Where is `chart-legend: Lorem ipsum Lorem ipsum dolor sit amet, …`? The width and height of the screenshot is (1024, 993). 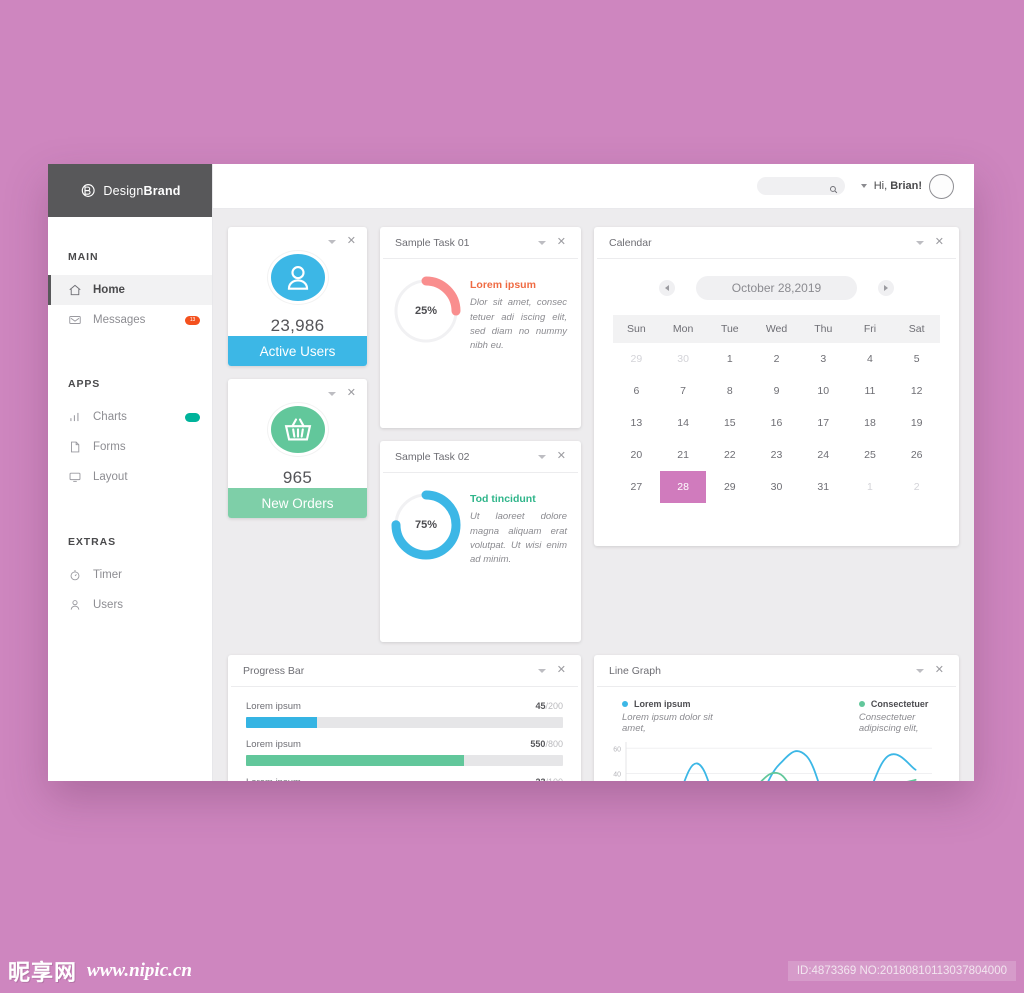 chart-legend: Lorem ipsum Lorem ipsum dolor sit amet, … is located at coordinates (776, 710).